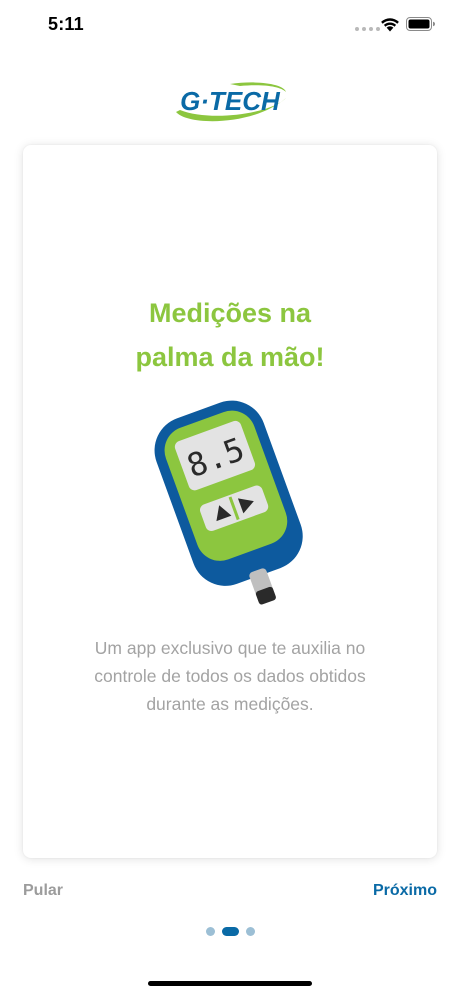 This screenshot has width=460, height=996. I want to click on headline-line-1: Medições na, so click(230, 313).